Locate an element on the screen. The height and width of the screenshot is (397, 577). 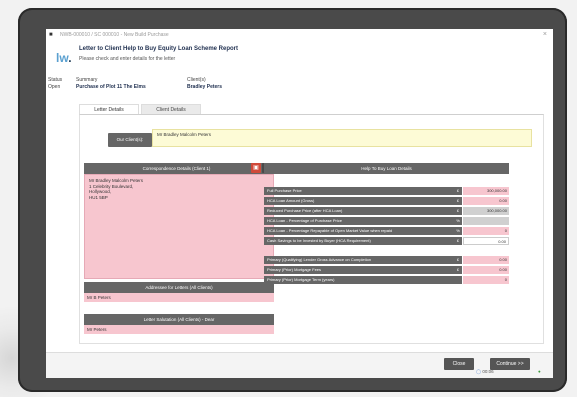
client-cell: Client(s) Bradley Peters is located at coordinates (204, 84).